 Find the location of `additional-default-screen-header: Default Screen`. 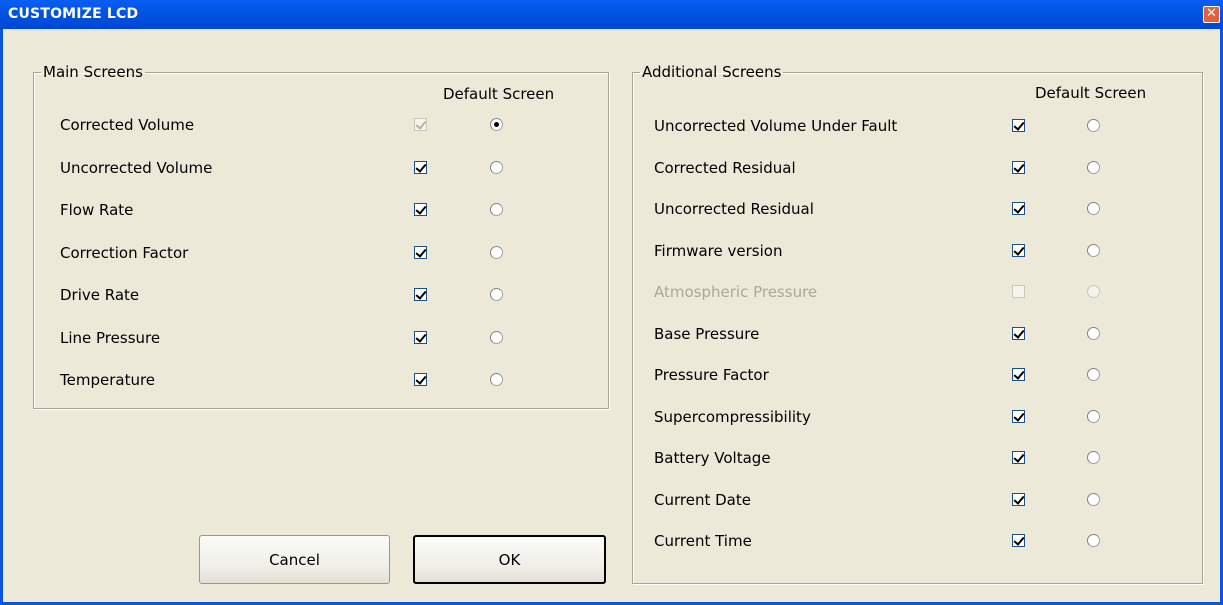

additional-default-screen-header: Default Screen is located at coordinates (1091, 93).